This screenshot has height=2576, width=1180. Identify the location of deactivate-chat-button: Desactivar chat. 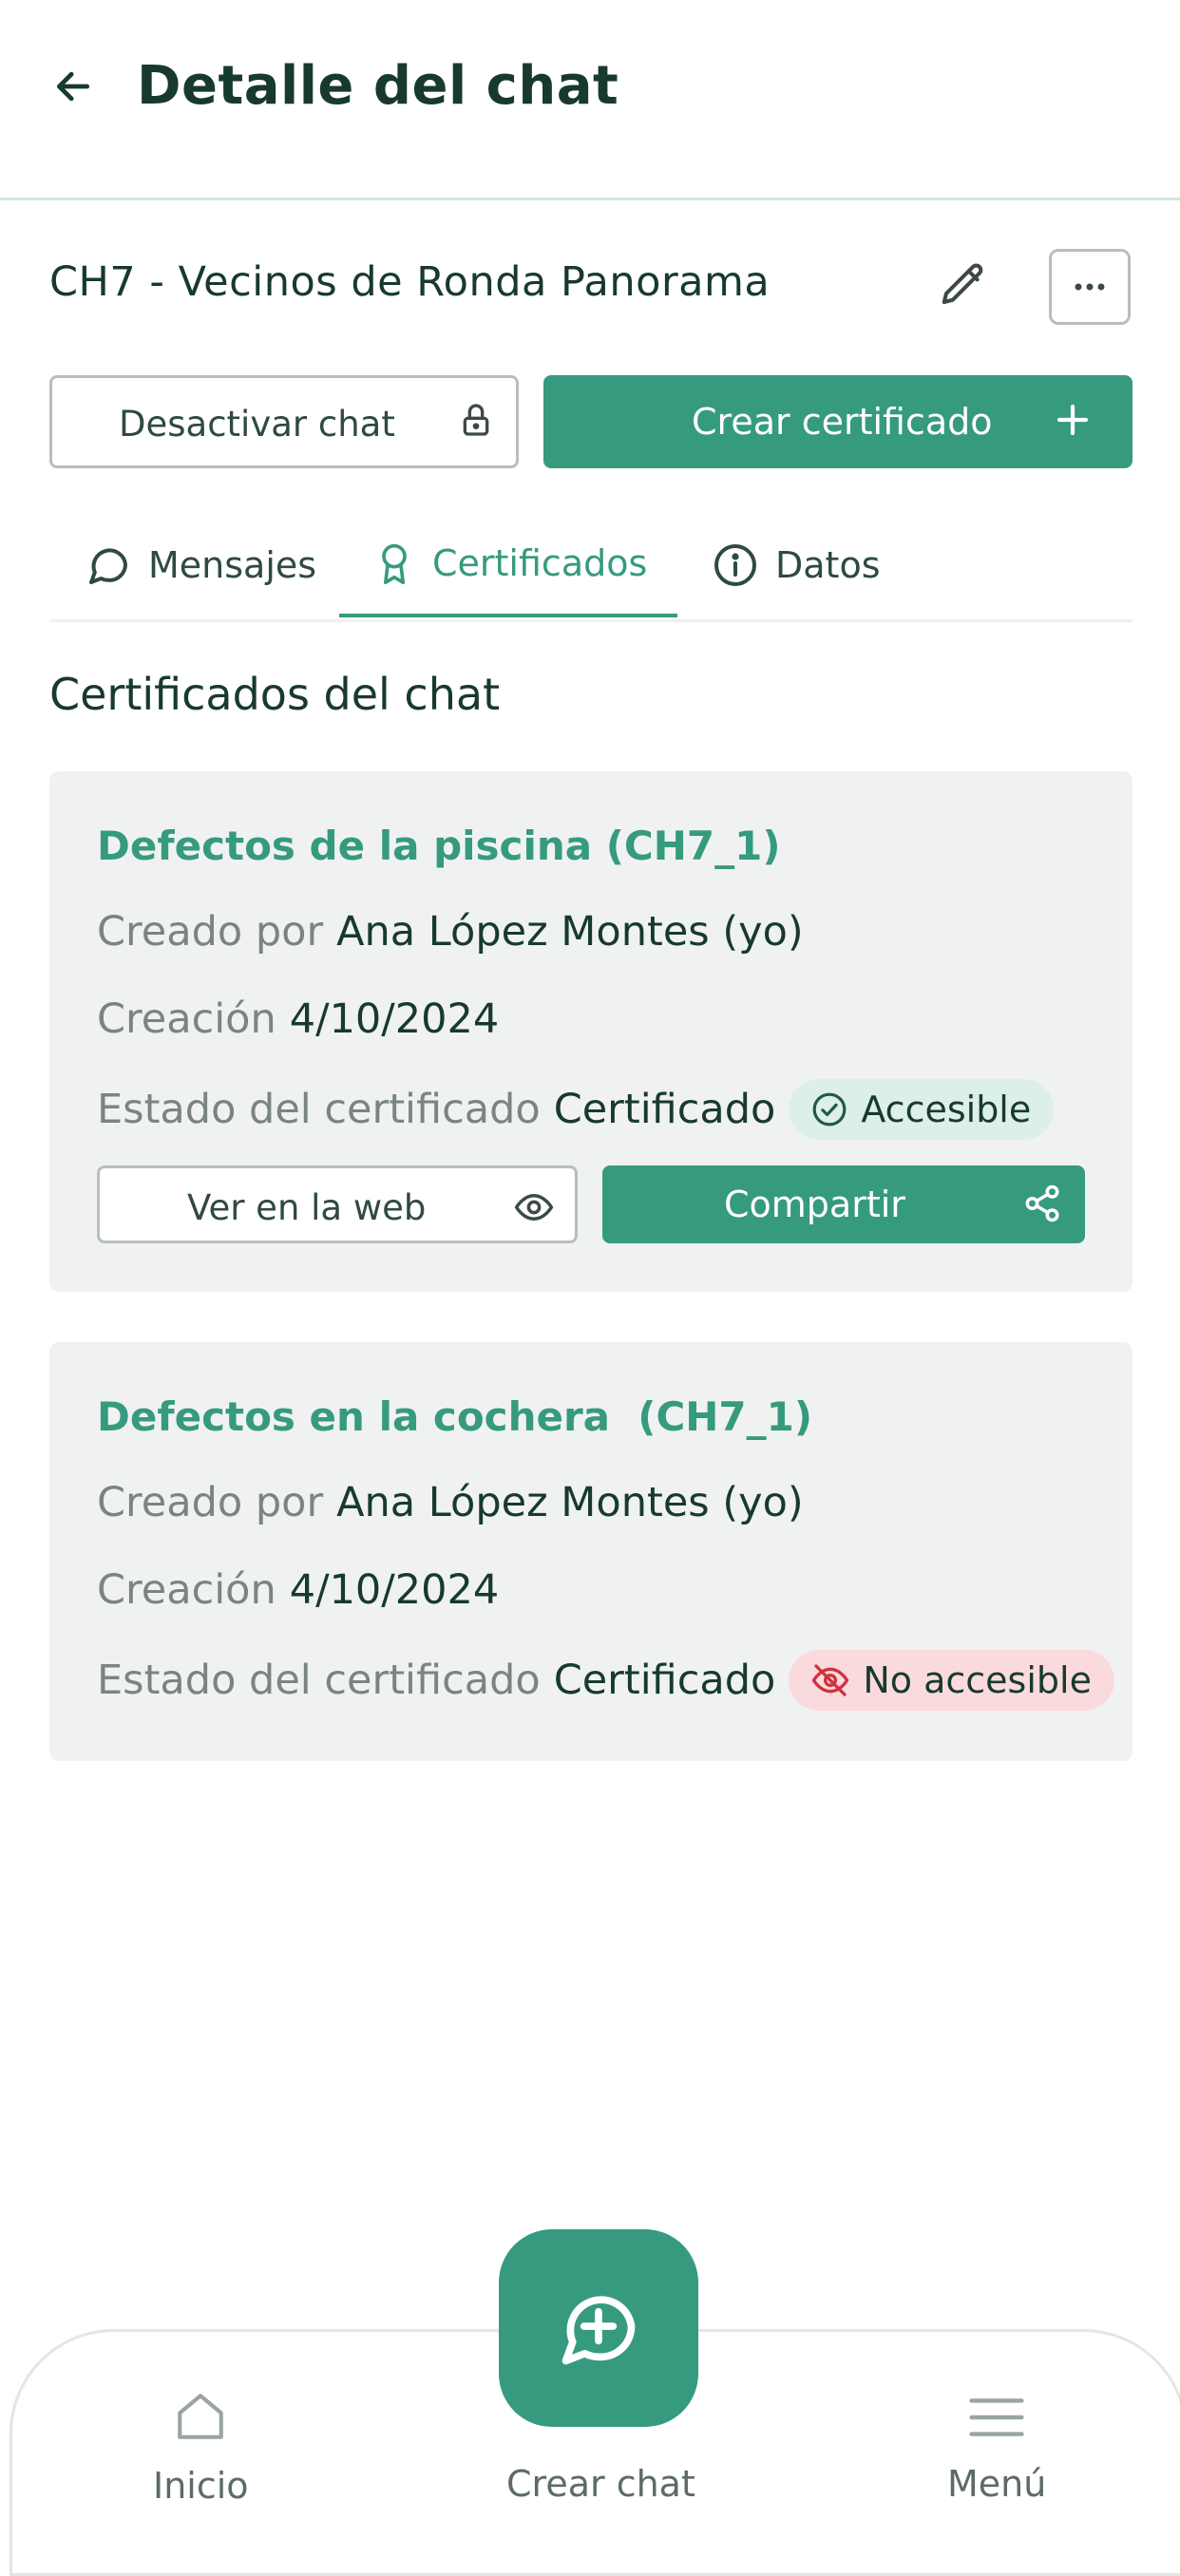
(284, 421).